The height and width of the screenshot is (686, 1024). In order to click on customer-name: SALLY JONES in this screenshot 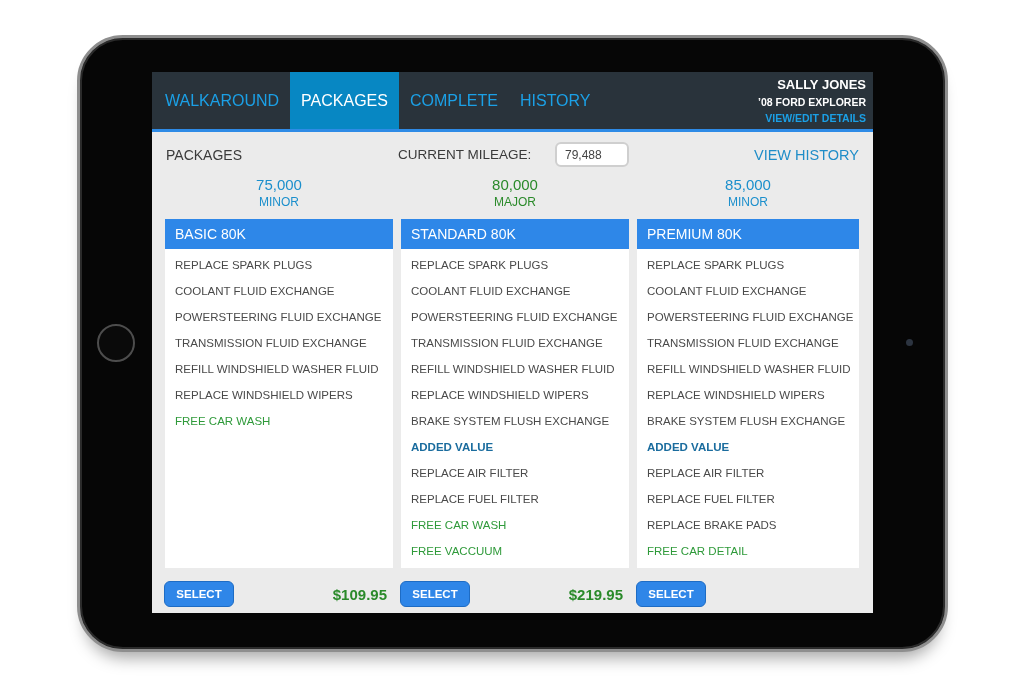, I will do `click(821, 85)`.